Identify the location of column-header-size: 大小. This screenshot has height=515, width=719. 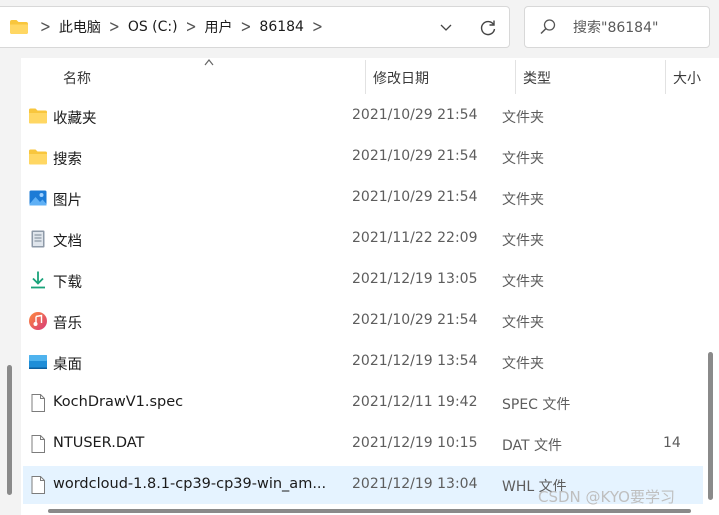
(687, 78).